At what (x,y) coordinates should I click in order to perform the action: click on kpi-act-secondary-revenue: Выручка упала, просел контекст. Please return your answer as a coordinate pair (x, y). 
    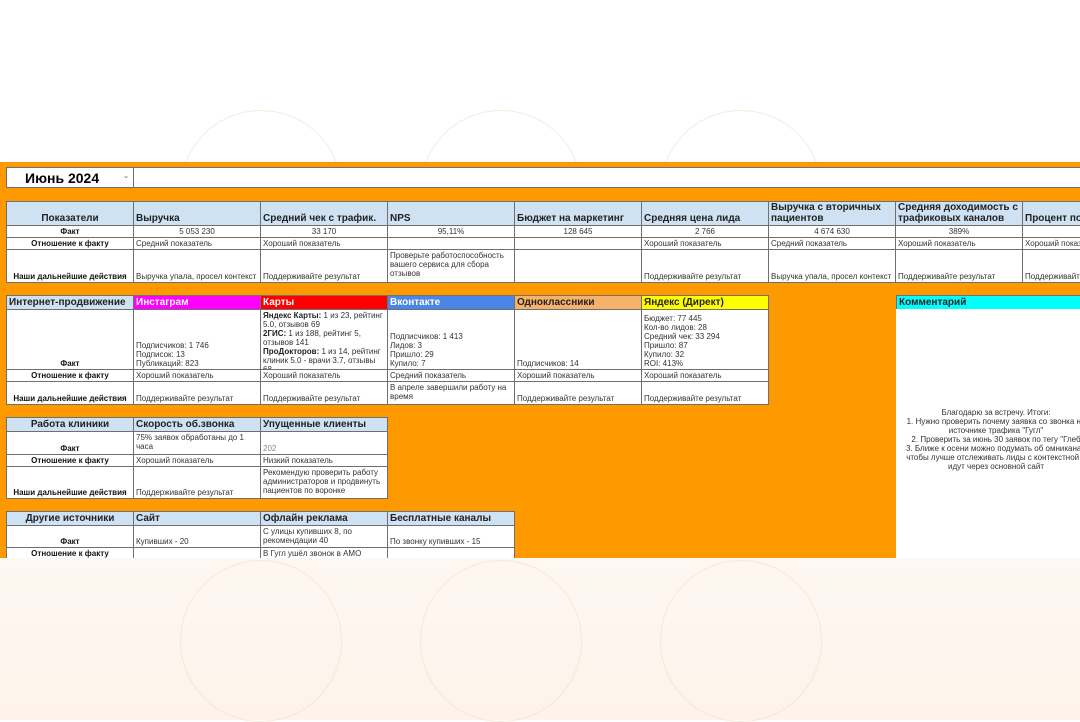
    Looking at the image, I should click on (832, 266).